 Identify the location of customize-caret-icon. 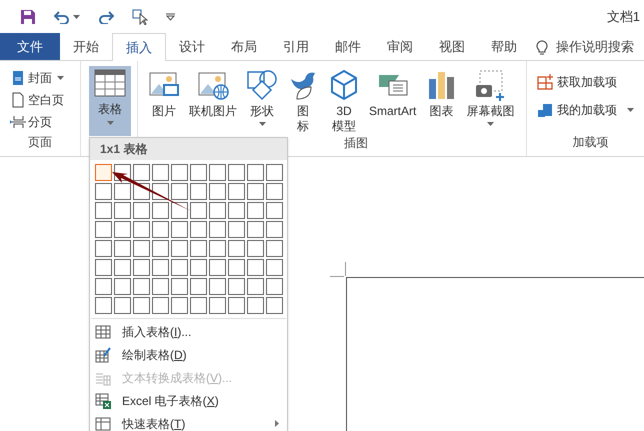
(170, 16).